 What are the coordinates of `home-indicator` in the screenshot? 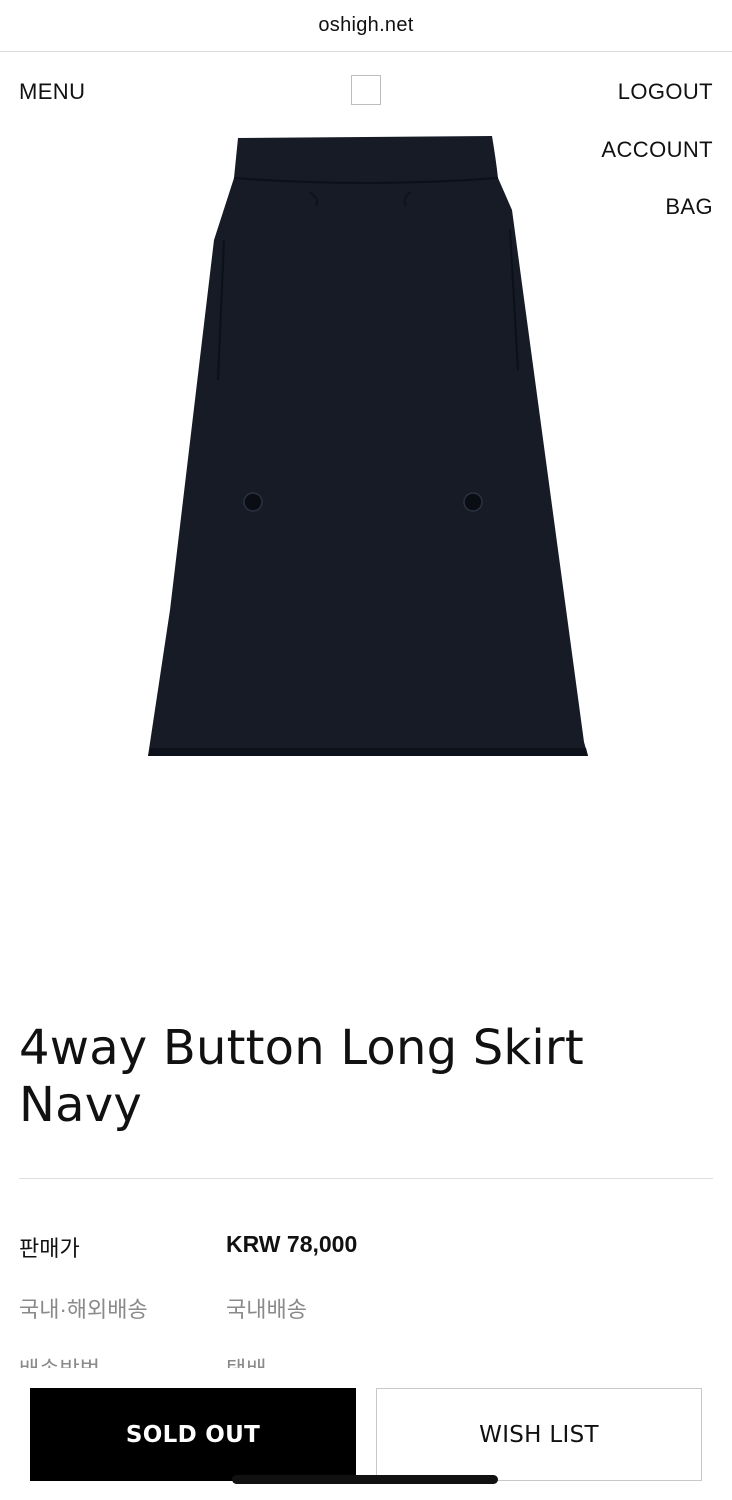 It's located at (365, 1479).